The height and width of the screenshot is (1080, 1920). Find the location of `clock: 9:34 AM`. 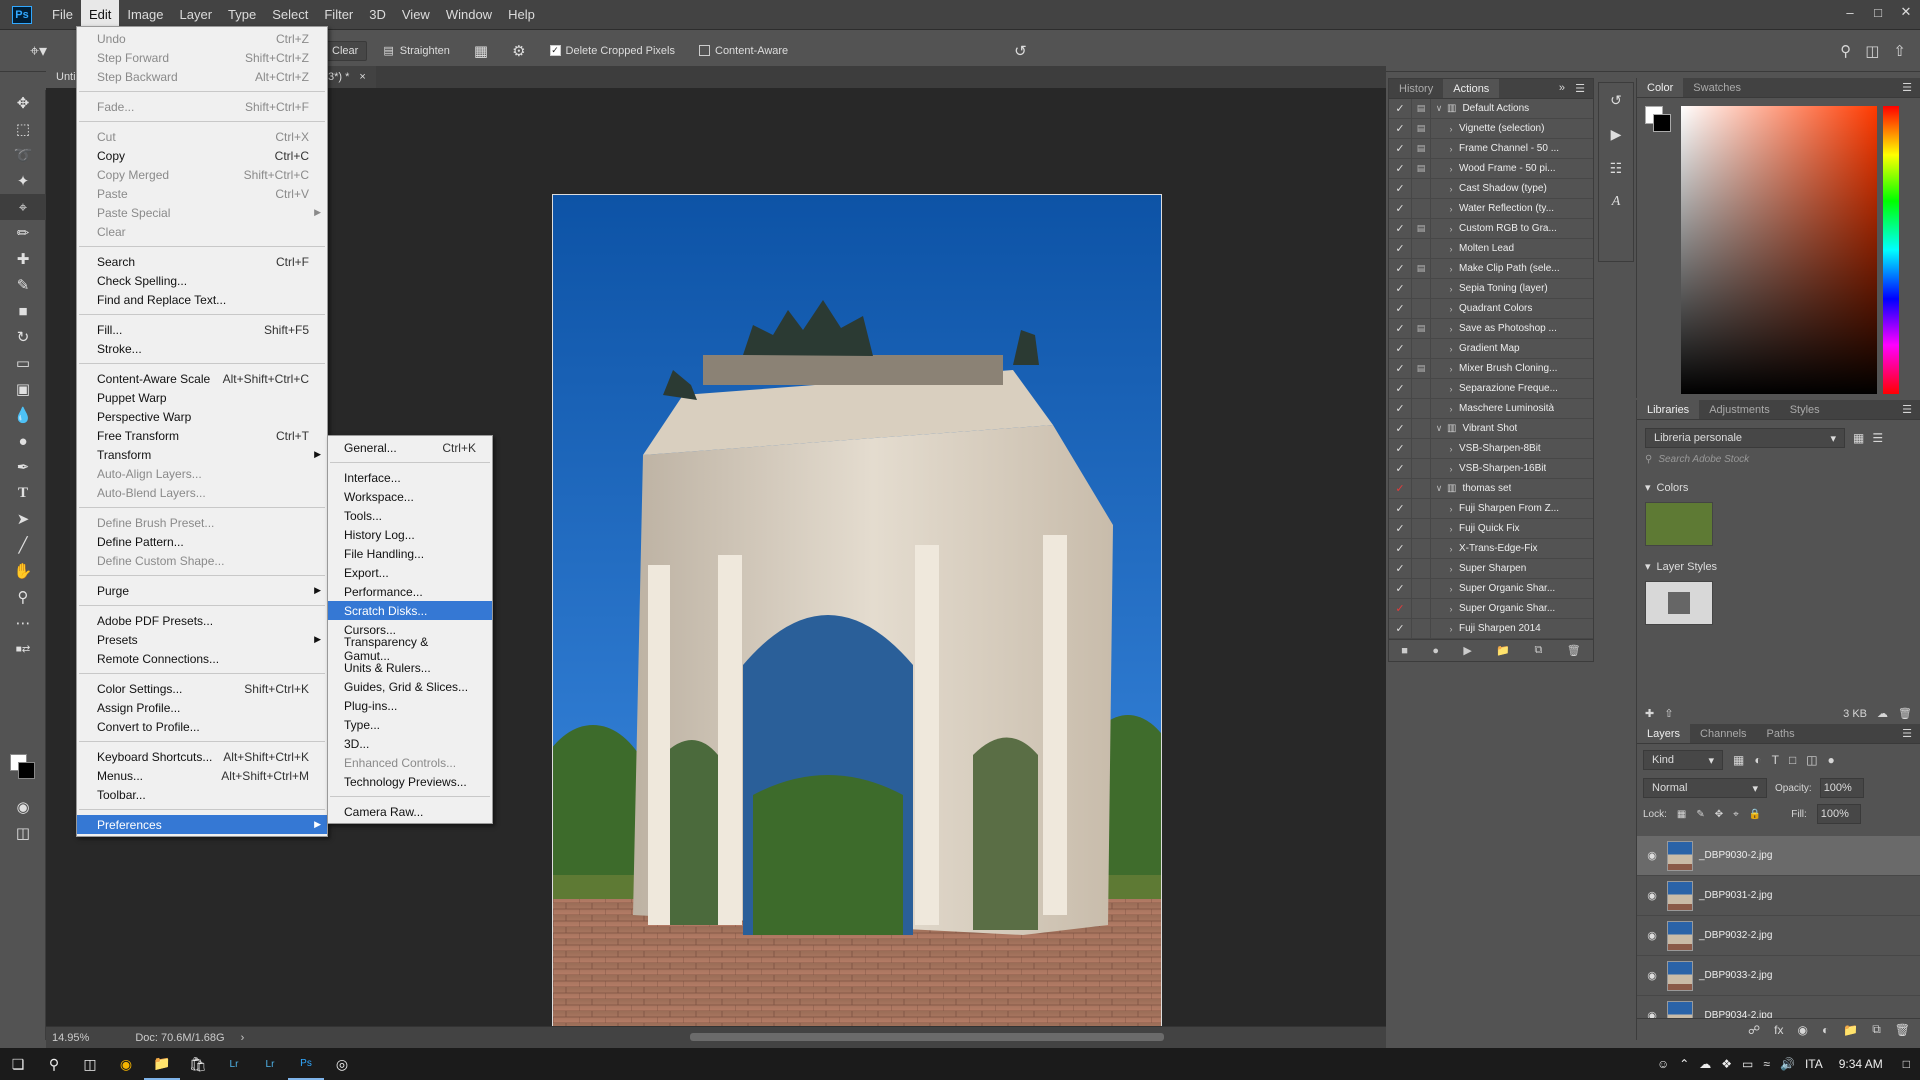

clock: 9:34 AM is located at coordinates (1861, 1064).